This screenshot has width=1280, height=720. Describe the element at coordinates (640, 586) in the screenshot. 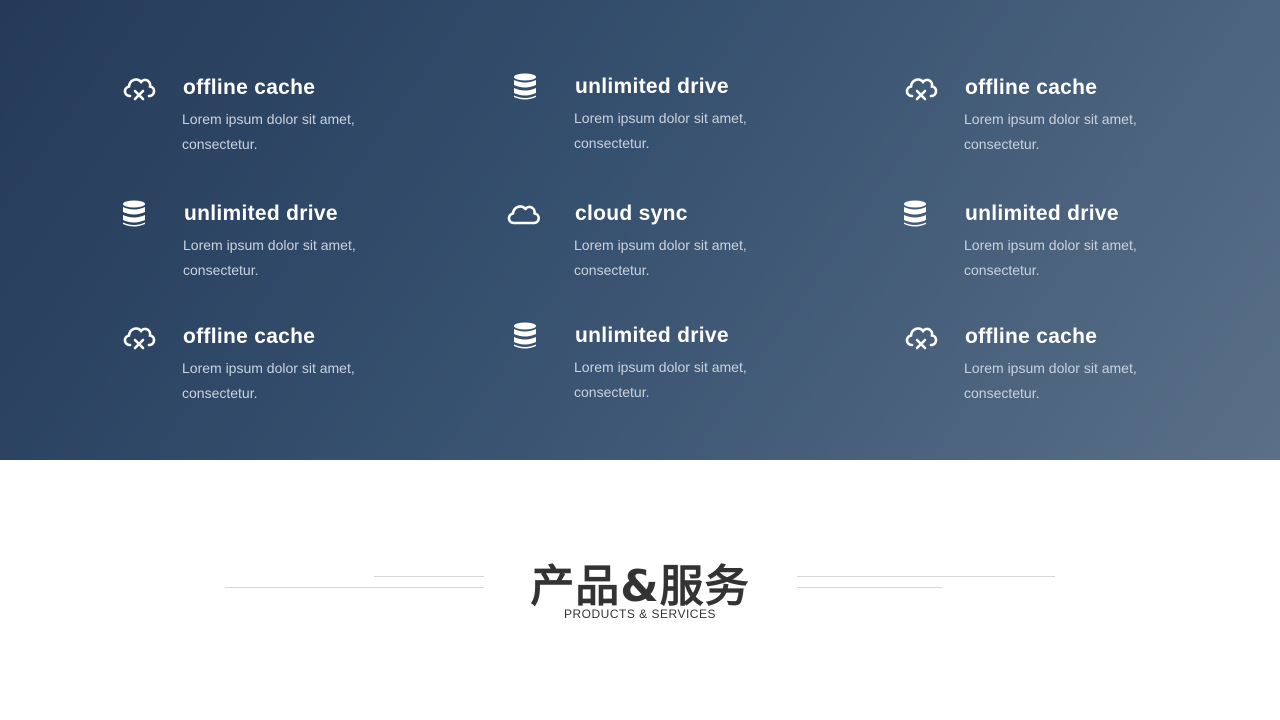

I see `section-title: 产品&服务` at that location.